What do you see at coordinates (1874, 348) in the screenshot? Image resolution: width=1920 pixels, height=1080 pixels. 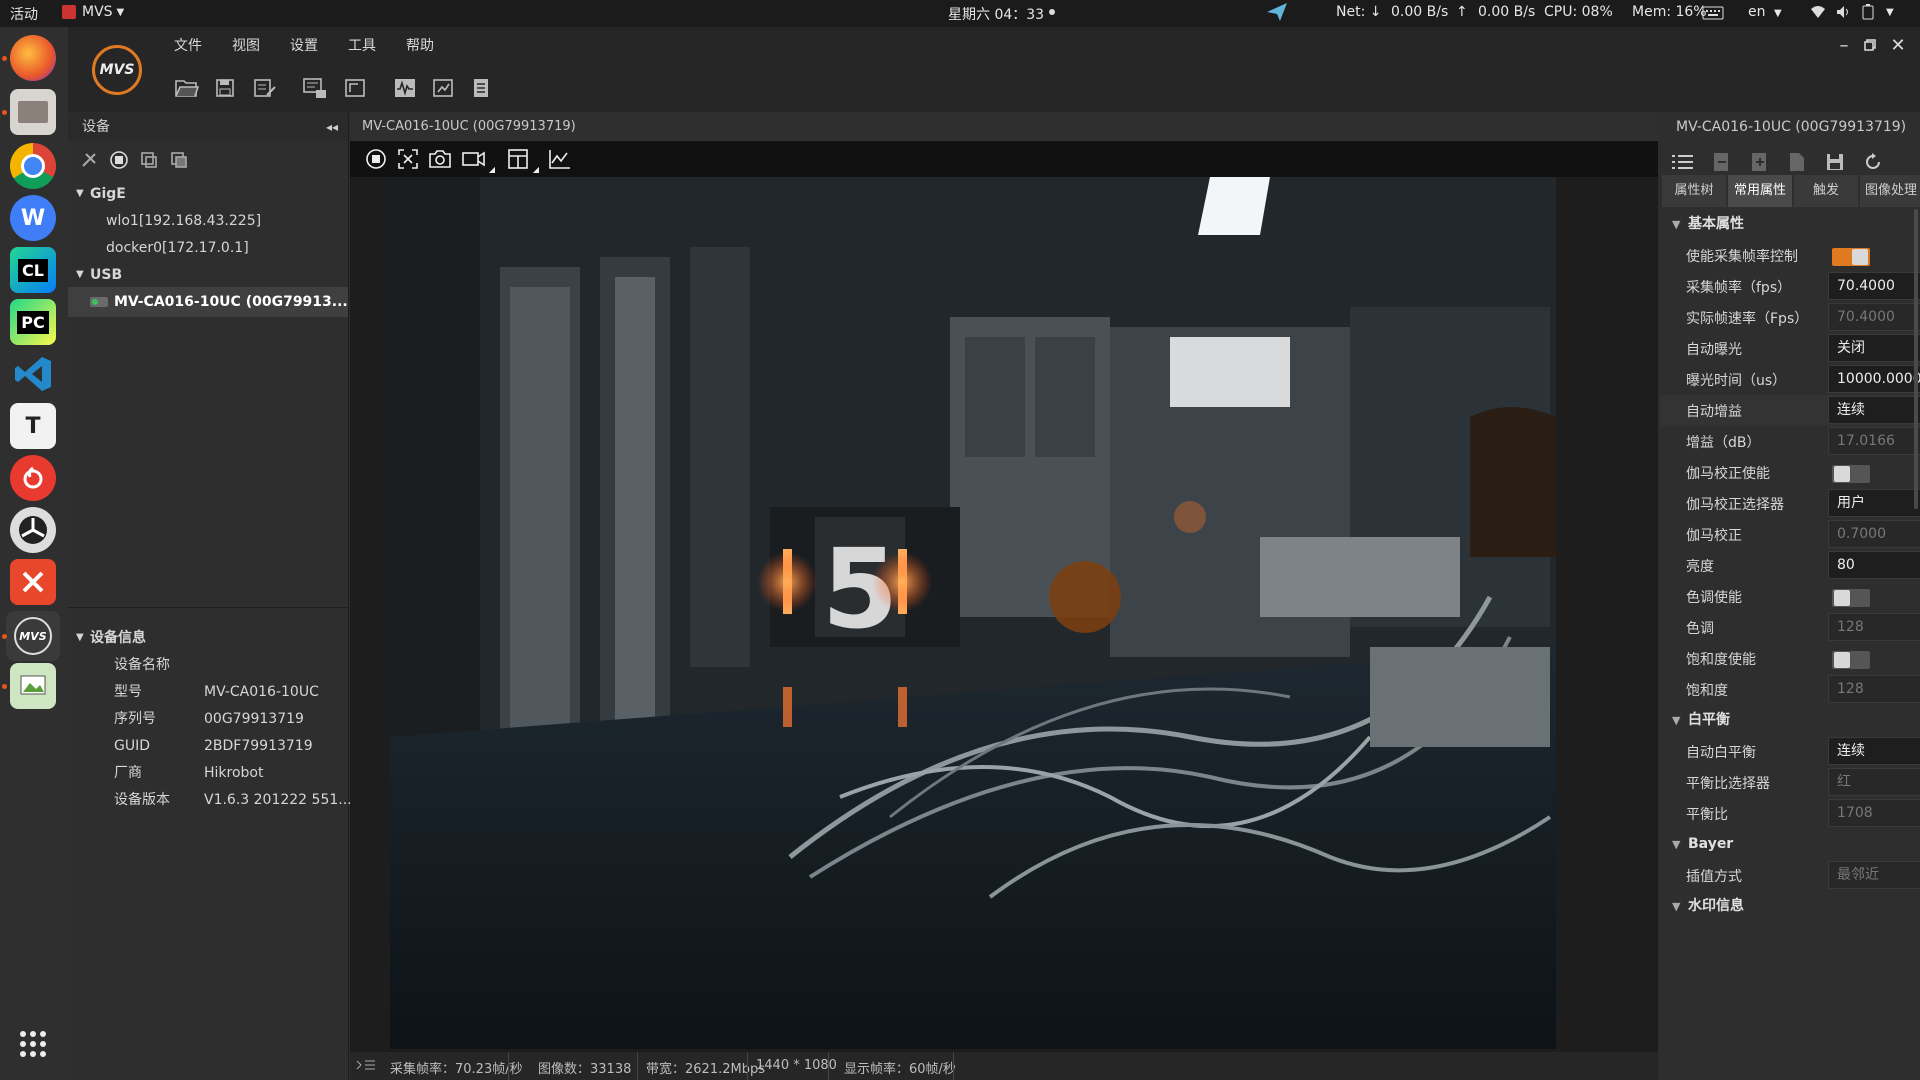 I see `auto-exposure-select: 关闭` at bounding box center [1874, 348].